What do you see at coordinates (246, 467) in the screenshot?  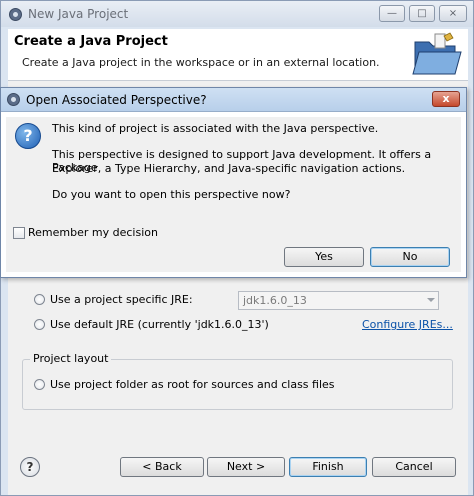 I see `next-button: Next >` at bounding box center [246, 467].